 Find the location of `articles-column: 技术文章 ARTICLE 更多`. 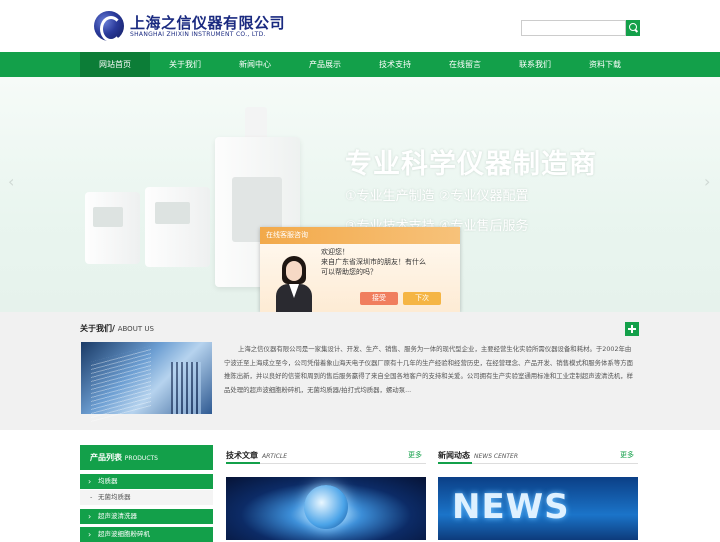

articles-column: 技术文章 ARTICLE 更多 is located at coordinates (326, 492).